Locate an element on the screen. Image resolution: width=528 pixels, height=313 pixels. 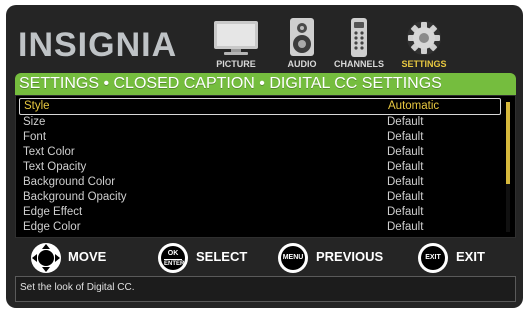
setting-name: Font is located at coordinates (35, 137).